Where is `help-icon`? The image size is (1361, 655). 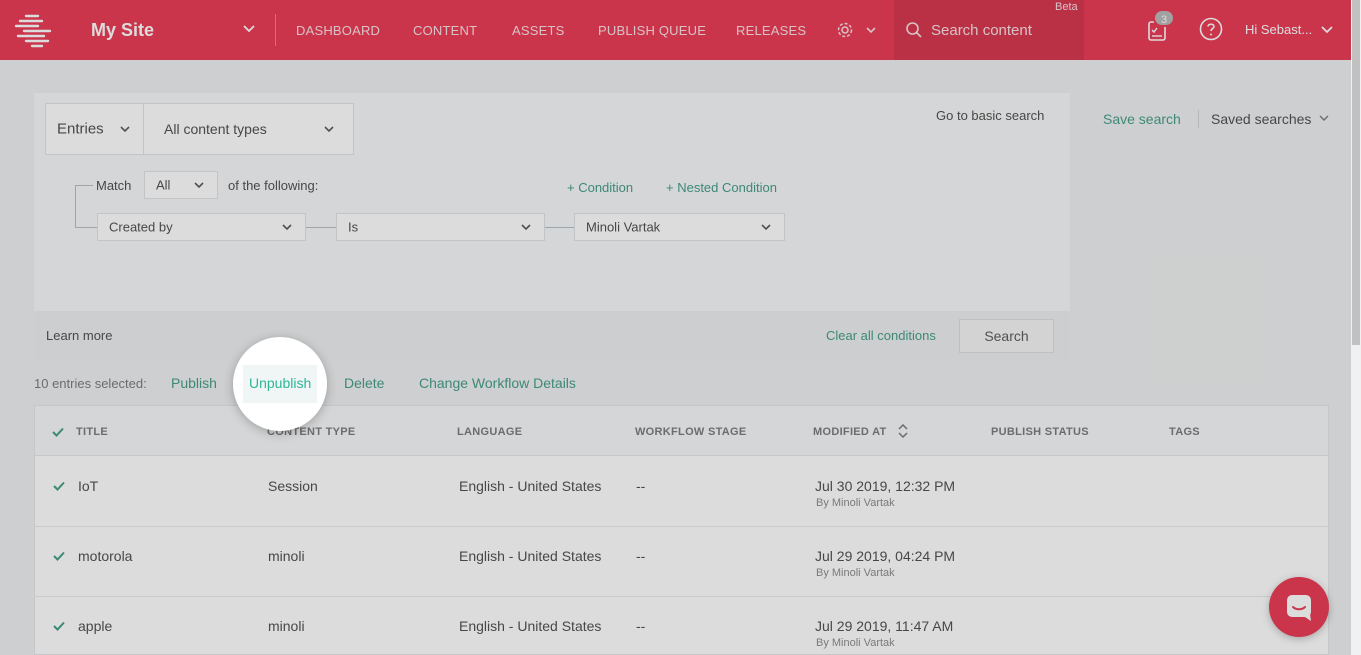
help-icon is located at coordinates (1211, 29).